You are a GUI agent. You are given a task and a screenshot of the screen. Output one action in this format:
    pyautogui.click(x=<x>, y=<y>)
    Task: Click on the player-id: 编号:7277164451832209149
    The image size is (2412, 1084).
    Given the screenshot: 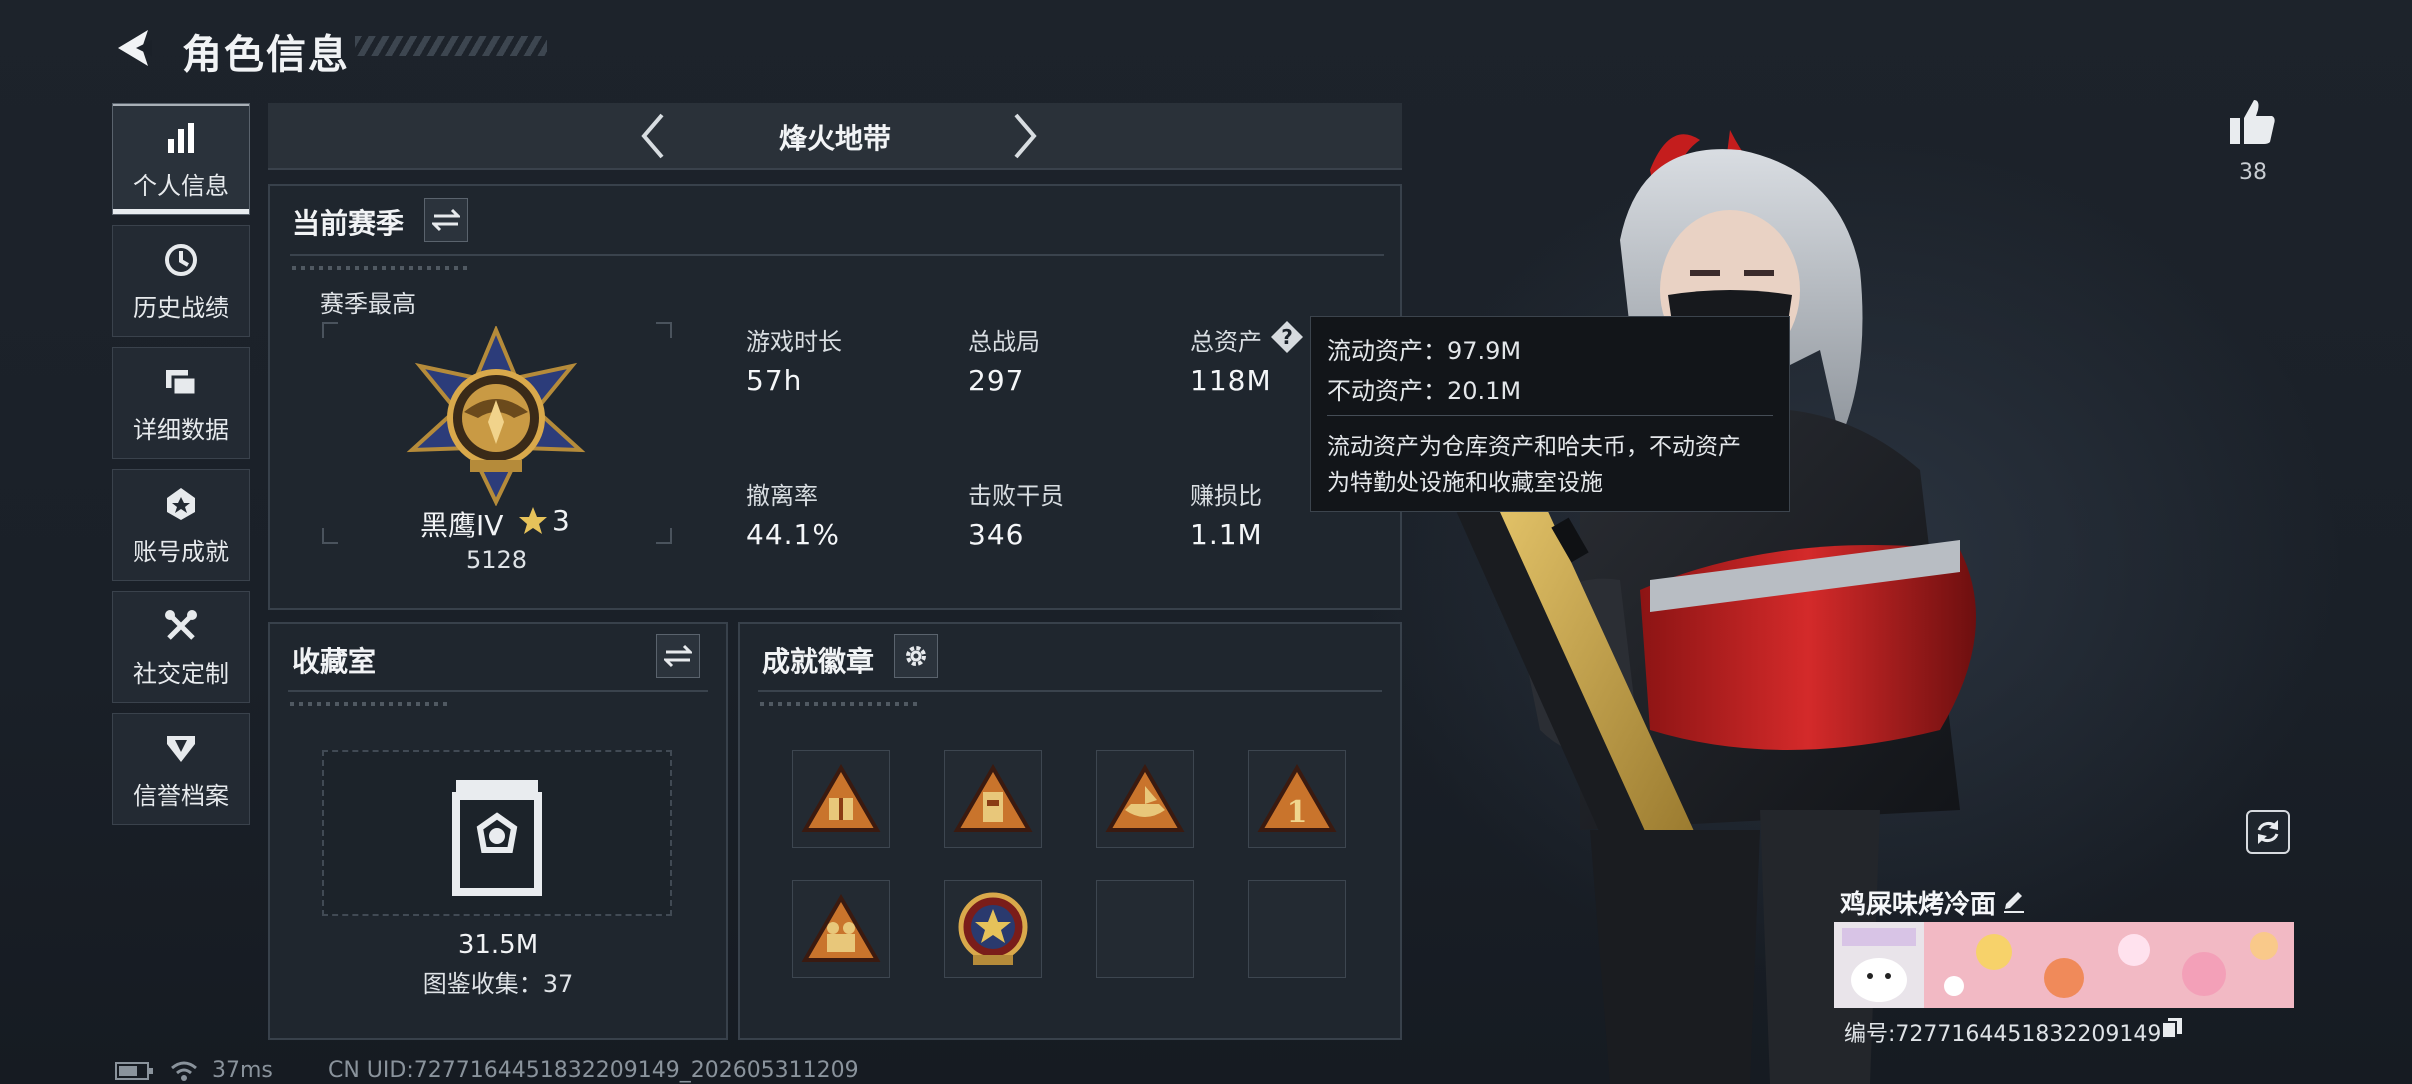 What is the action you would take?
    pyautogui.click(x=2003, y=1034)
    